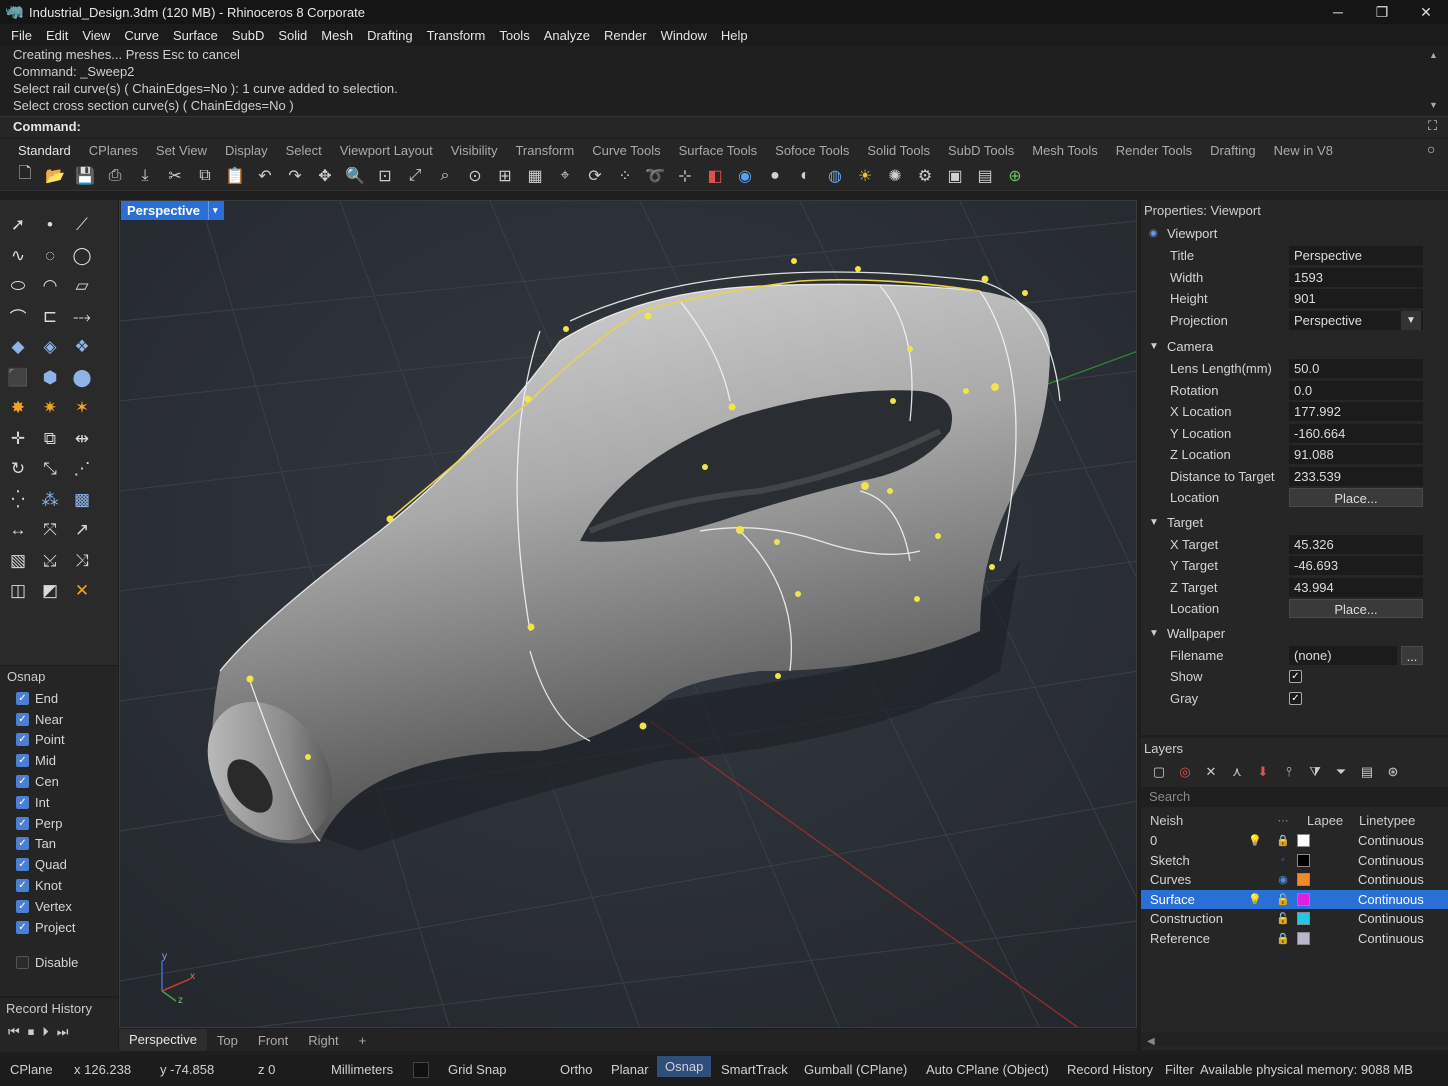 Image resolution: width=1448 pixels, height=1086 pixels. I want to click on menu-render: Render, so click(625, 35).